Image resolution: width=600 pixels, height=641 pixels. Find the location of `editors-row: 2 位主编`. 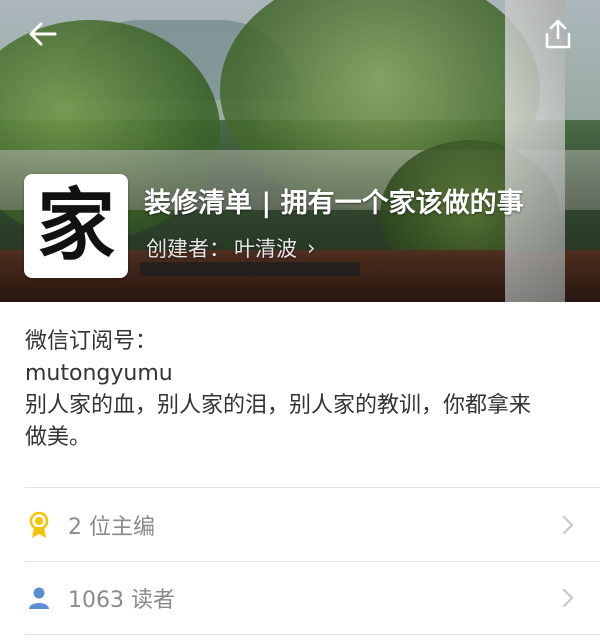

editors-row: 2 位主编 is located at coordinates (300, 525).